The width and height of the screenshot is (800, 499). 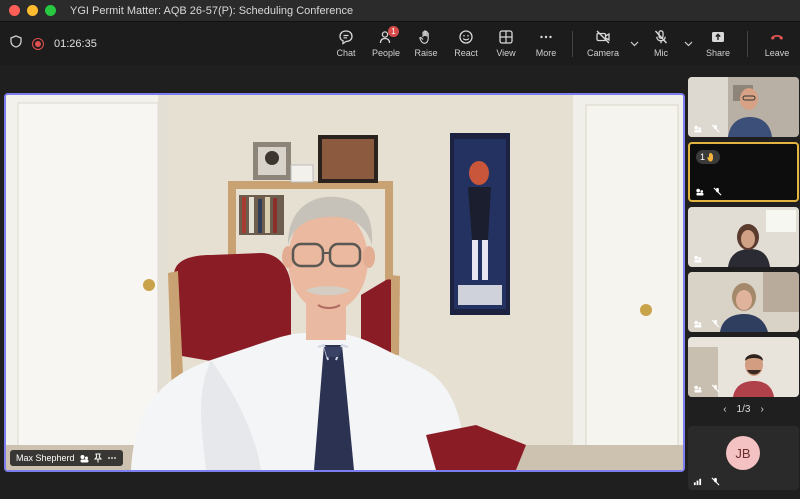 I want to click on minimize-window-button, so click(x=32, y=10).